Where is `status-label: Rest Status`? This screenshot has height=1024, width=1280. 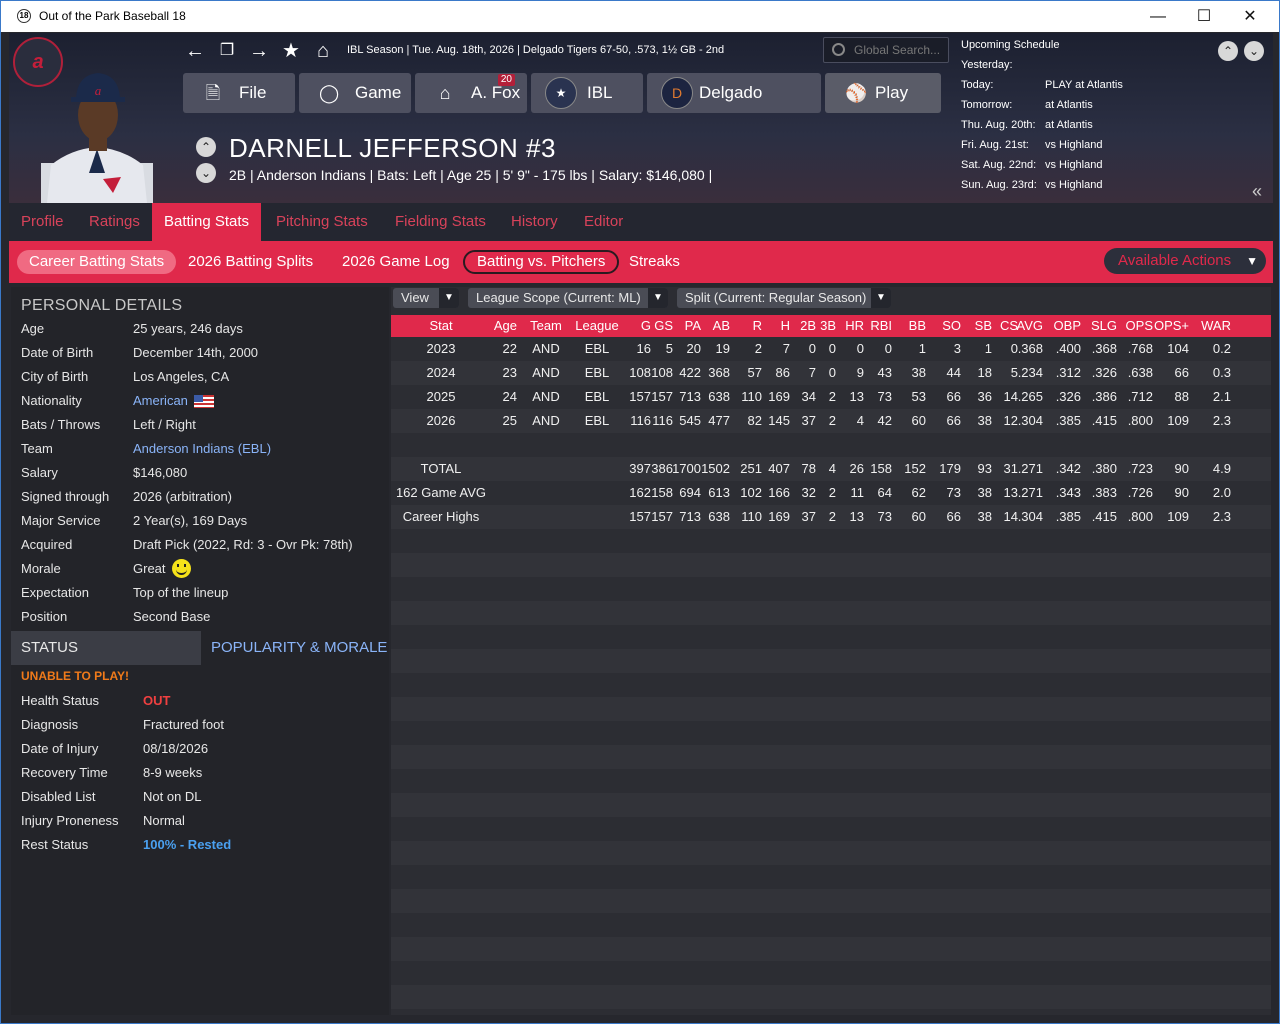
status-label: Rest Status is located at coordinates (55, 844).